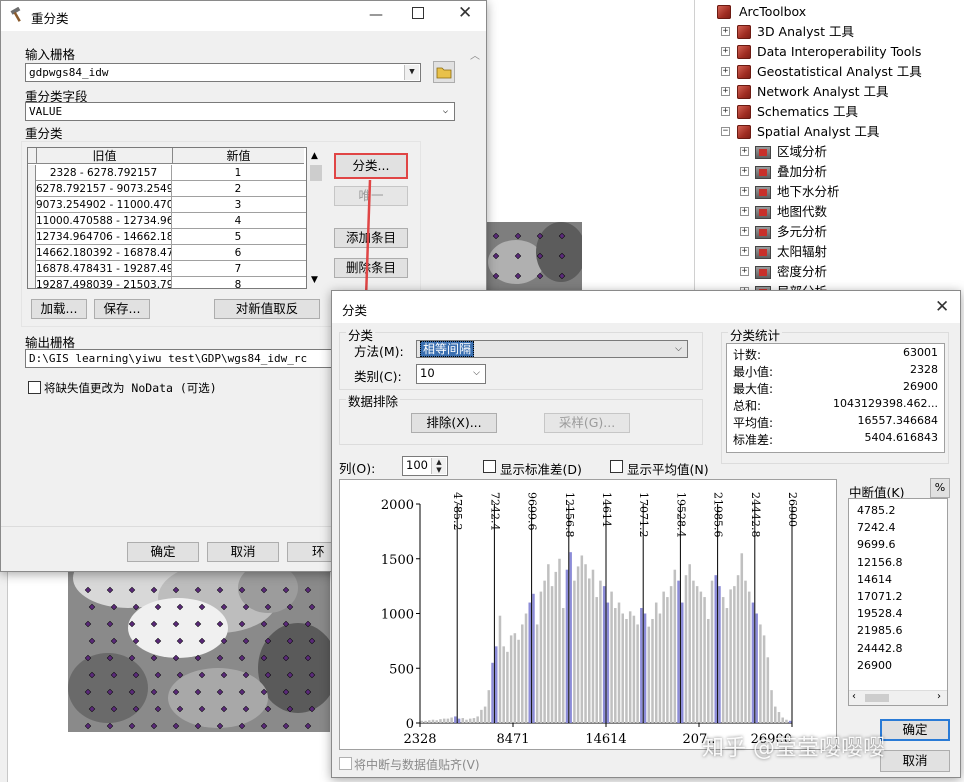 This screenshot has width=964, height=782. I want to click on toolset-subitem: + 太阳辐射, so click(829, 252).